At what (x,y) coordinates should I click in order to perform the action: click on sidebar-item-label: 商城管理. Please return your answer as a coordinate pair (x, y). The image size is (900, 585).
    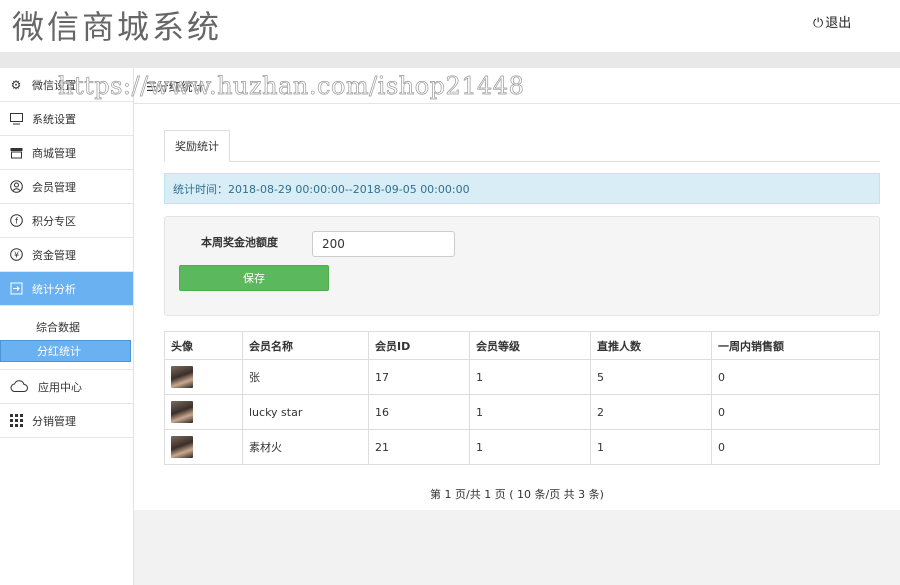
    Looking at the image, I should click on (54, 153).